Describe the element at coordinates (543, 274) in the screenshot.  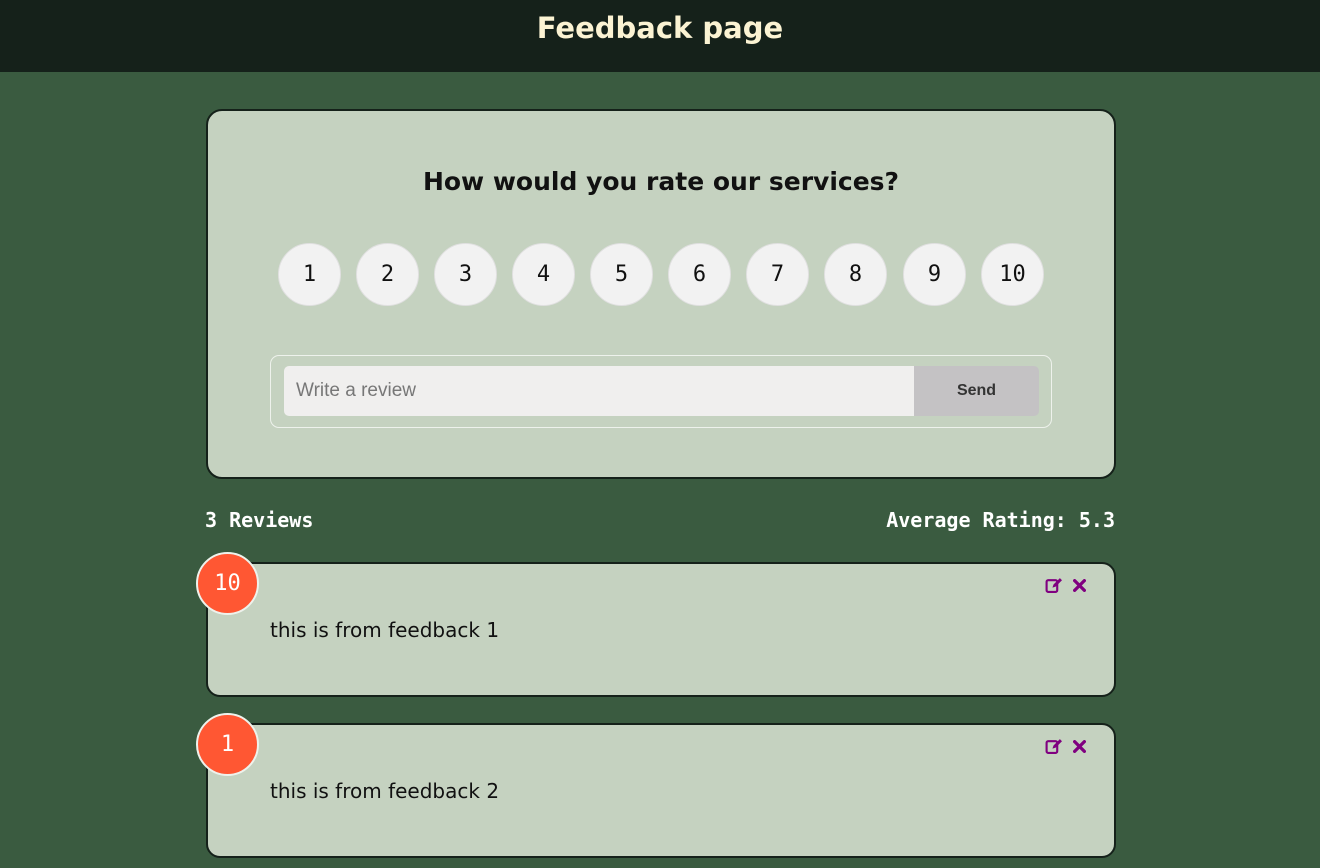
I see `rating-option-4: 4` at that location.